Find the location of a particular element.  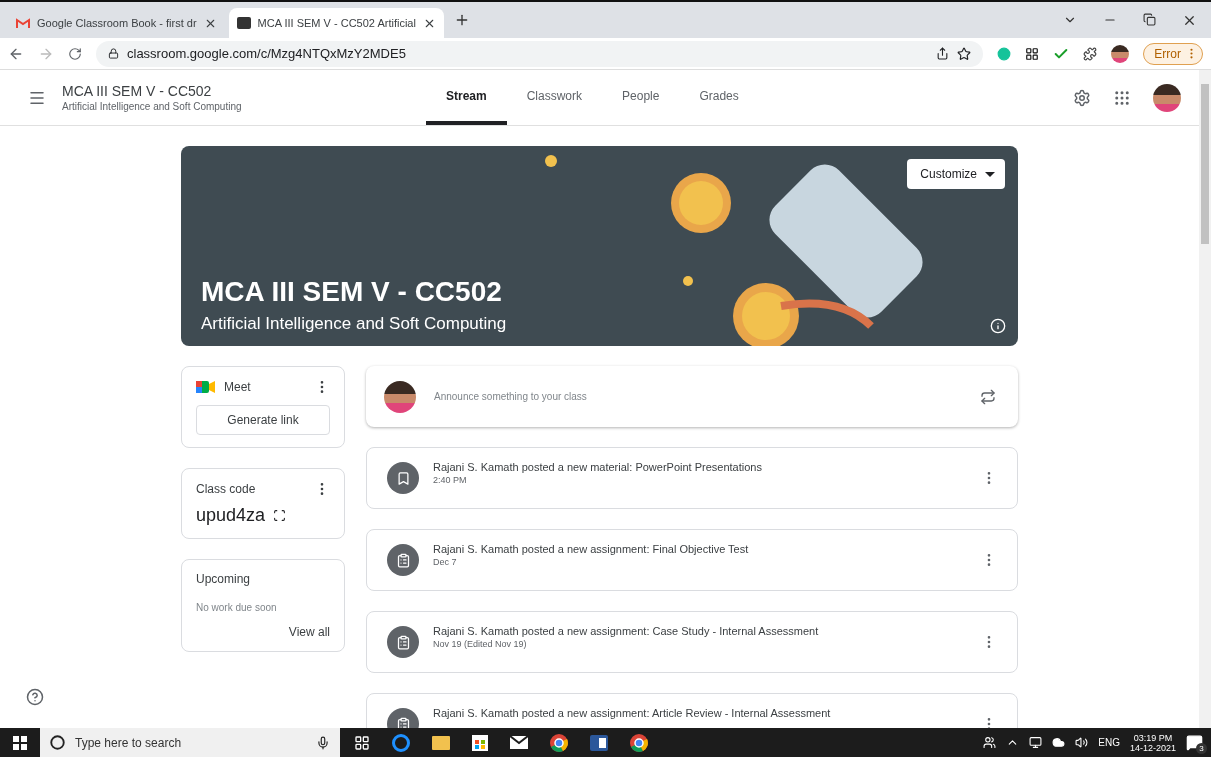

upcoming-title: Upcoming is located at coordinates (224, 579).